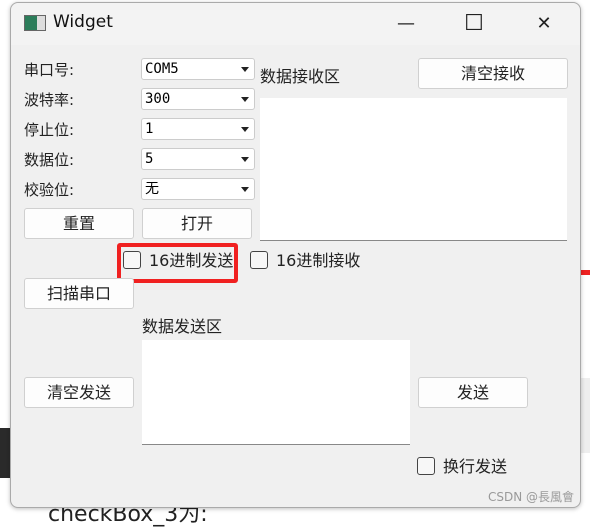 The height and width of the screenshot is (528, 590). Describe the element at coordinates (182, 326) in the screenshot. I see `send-area-label: 数据发送区` at that location.